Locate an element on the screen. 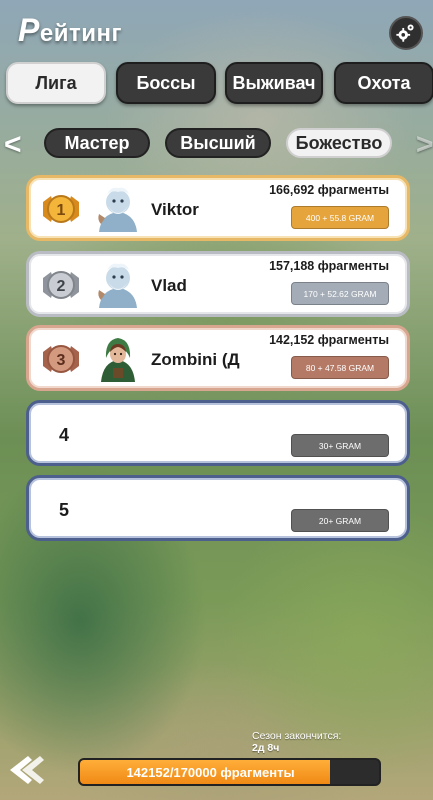 Image resolution: width=433 pixels, height=800 pixels. medal-rank: 1 is located at coordinates (61, 210).